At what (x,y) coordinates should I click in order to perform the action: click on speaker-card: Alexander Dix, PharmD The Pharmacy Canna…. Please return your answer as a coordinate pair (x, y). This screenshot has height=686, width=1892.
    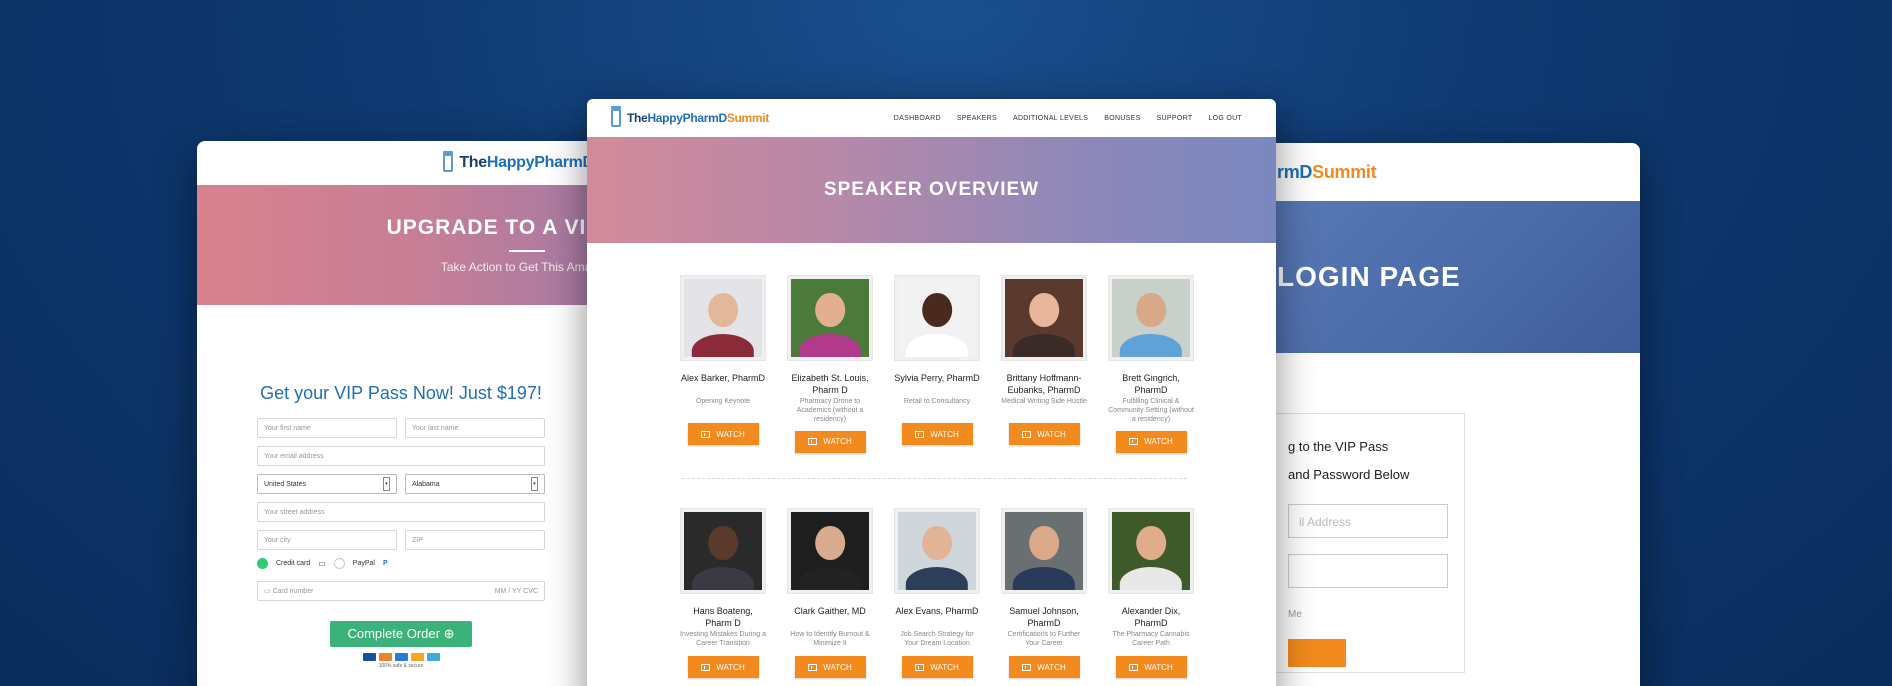
    Looking at the image, I should click on (1151, 593).